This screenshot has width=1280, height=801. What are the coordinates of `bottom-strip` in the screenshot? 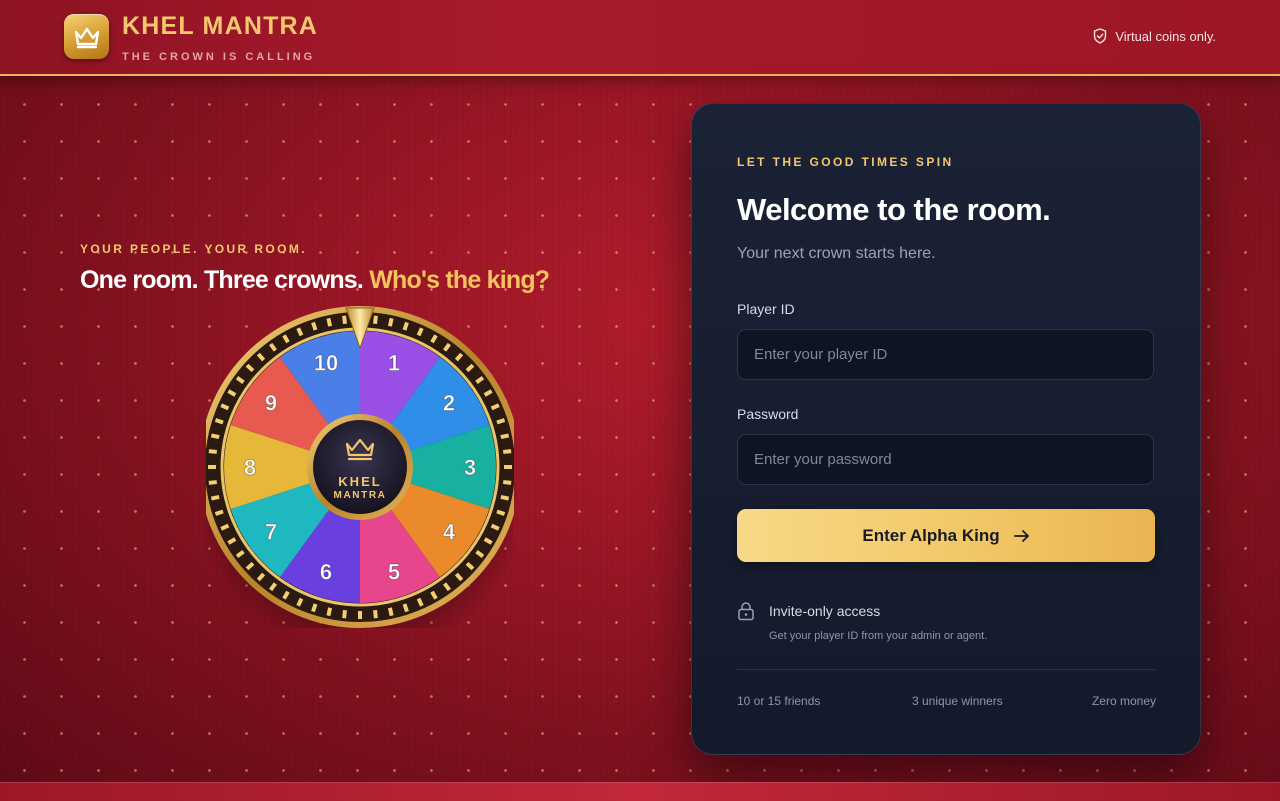 It's located at (640, 791).